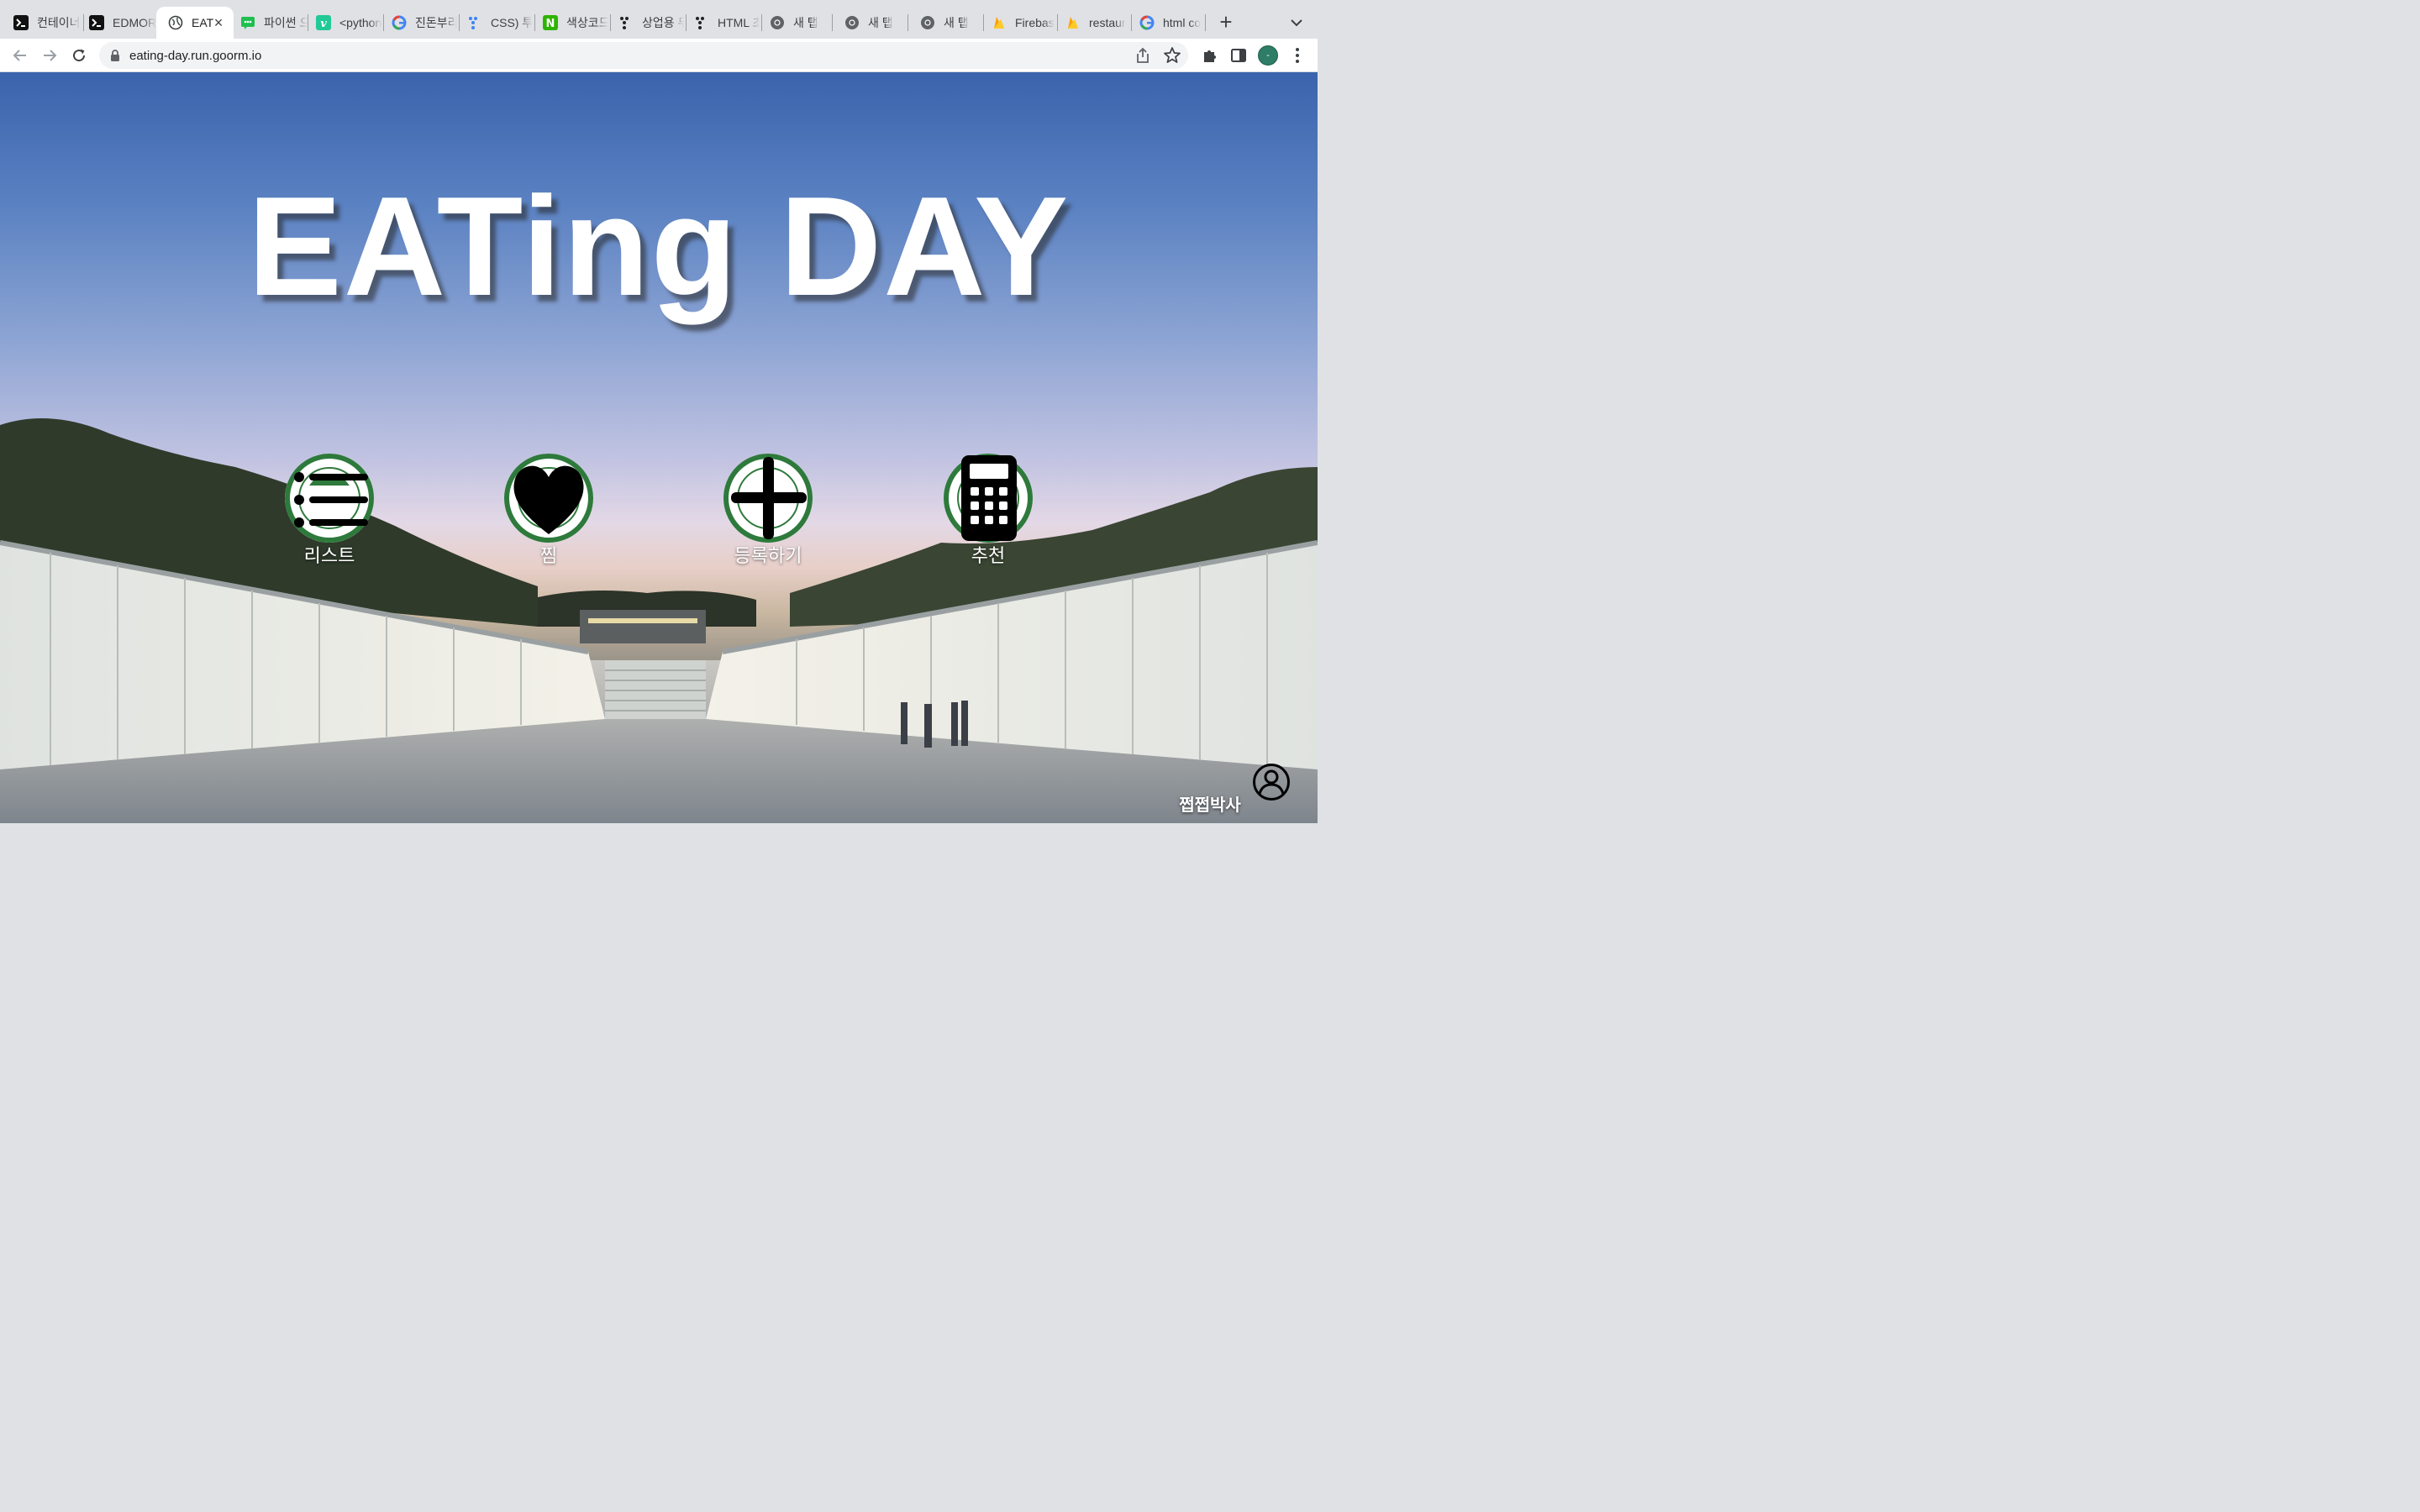 The height and width of the screenshot is (1512, 2420). I want to click on browser-tab: N 색상코드, so click(569, 23).